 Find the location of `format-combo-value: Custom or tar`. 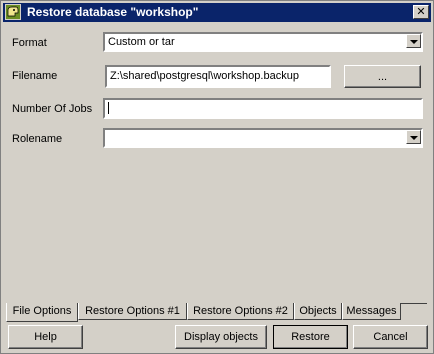

format-combo-value: Custom or tar is located at coordinates (141, 42).